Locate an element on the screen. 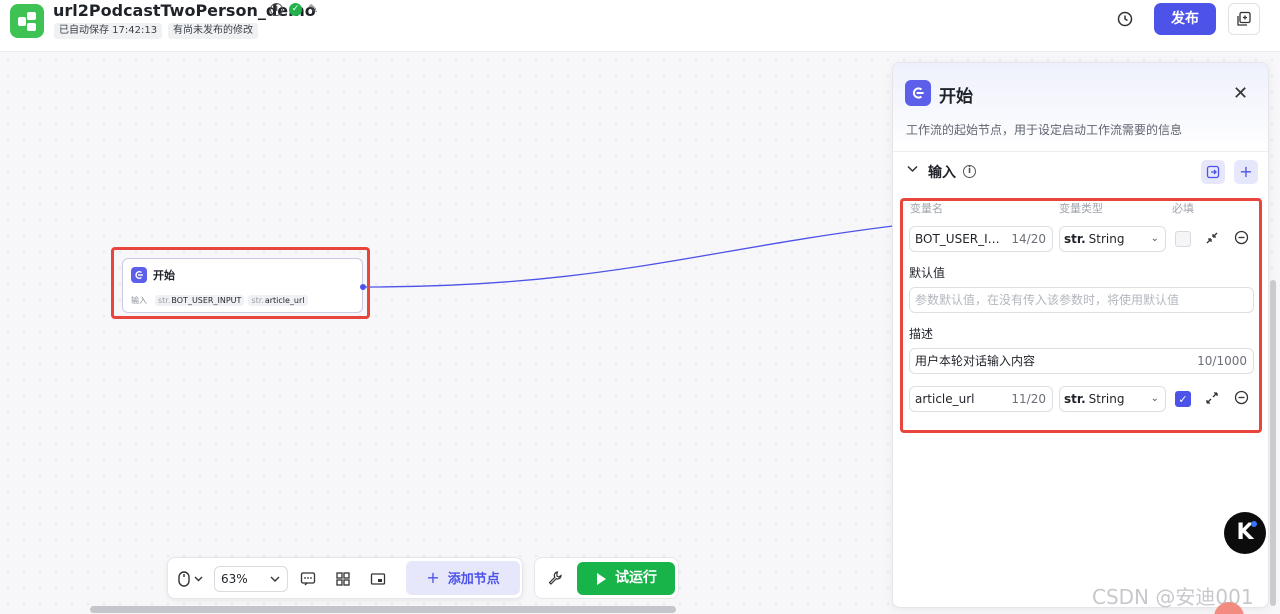 This screenshot has height=614, width=1280. canvas-toolbar: 63% + 添加节点 is located at coordinates (345, 578).